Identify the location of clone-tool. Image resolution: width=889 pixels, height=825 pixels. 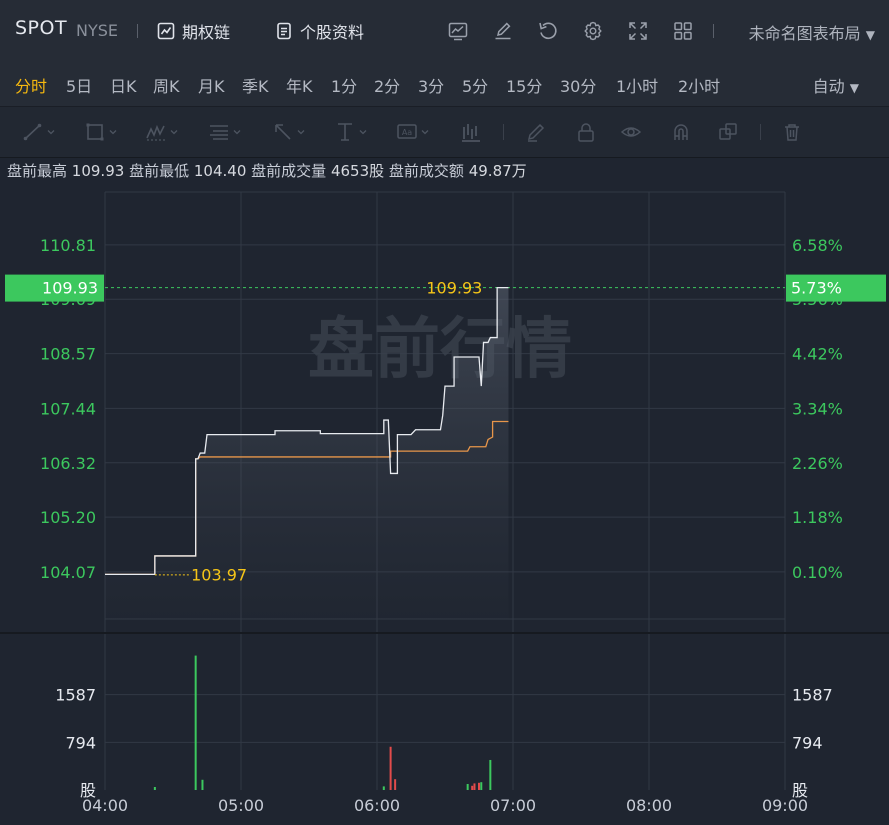
(728, 132).